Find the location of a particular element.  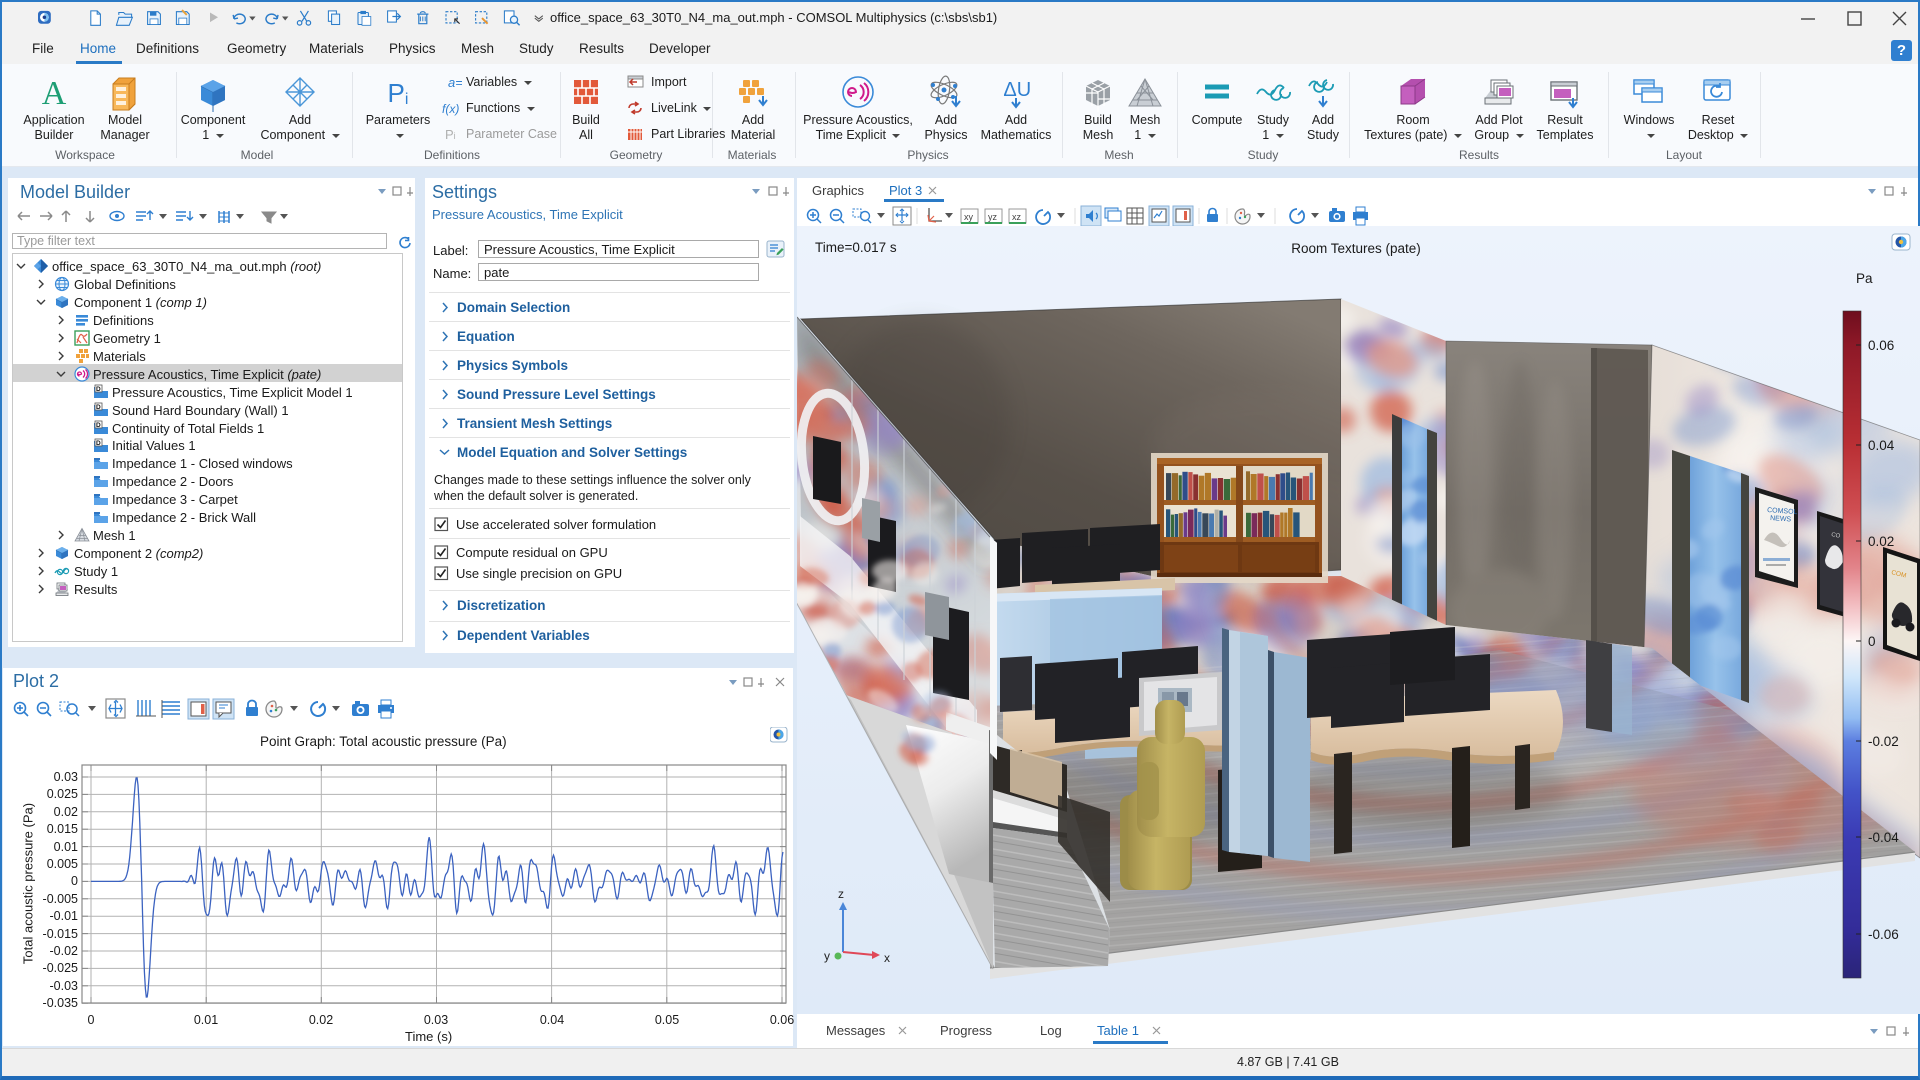

svg-text: f(x) is located at coordinates (450, 109).